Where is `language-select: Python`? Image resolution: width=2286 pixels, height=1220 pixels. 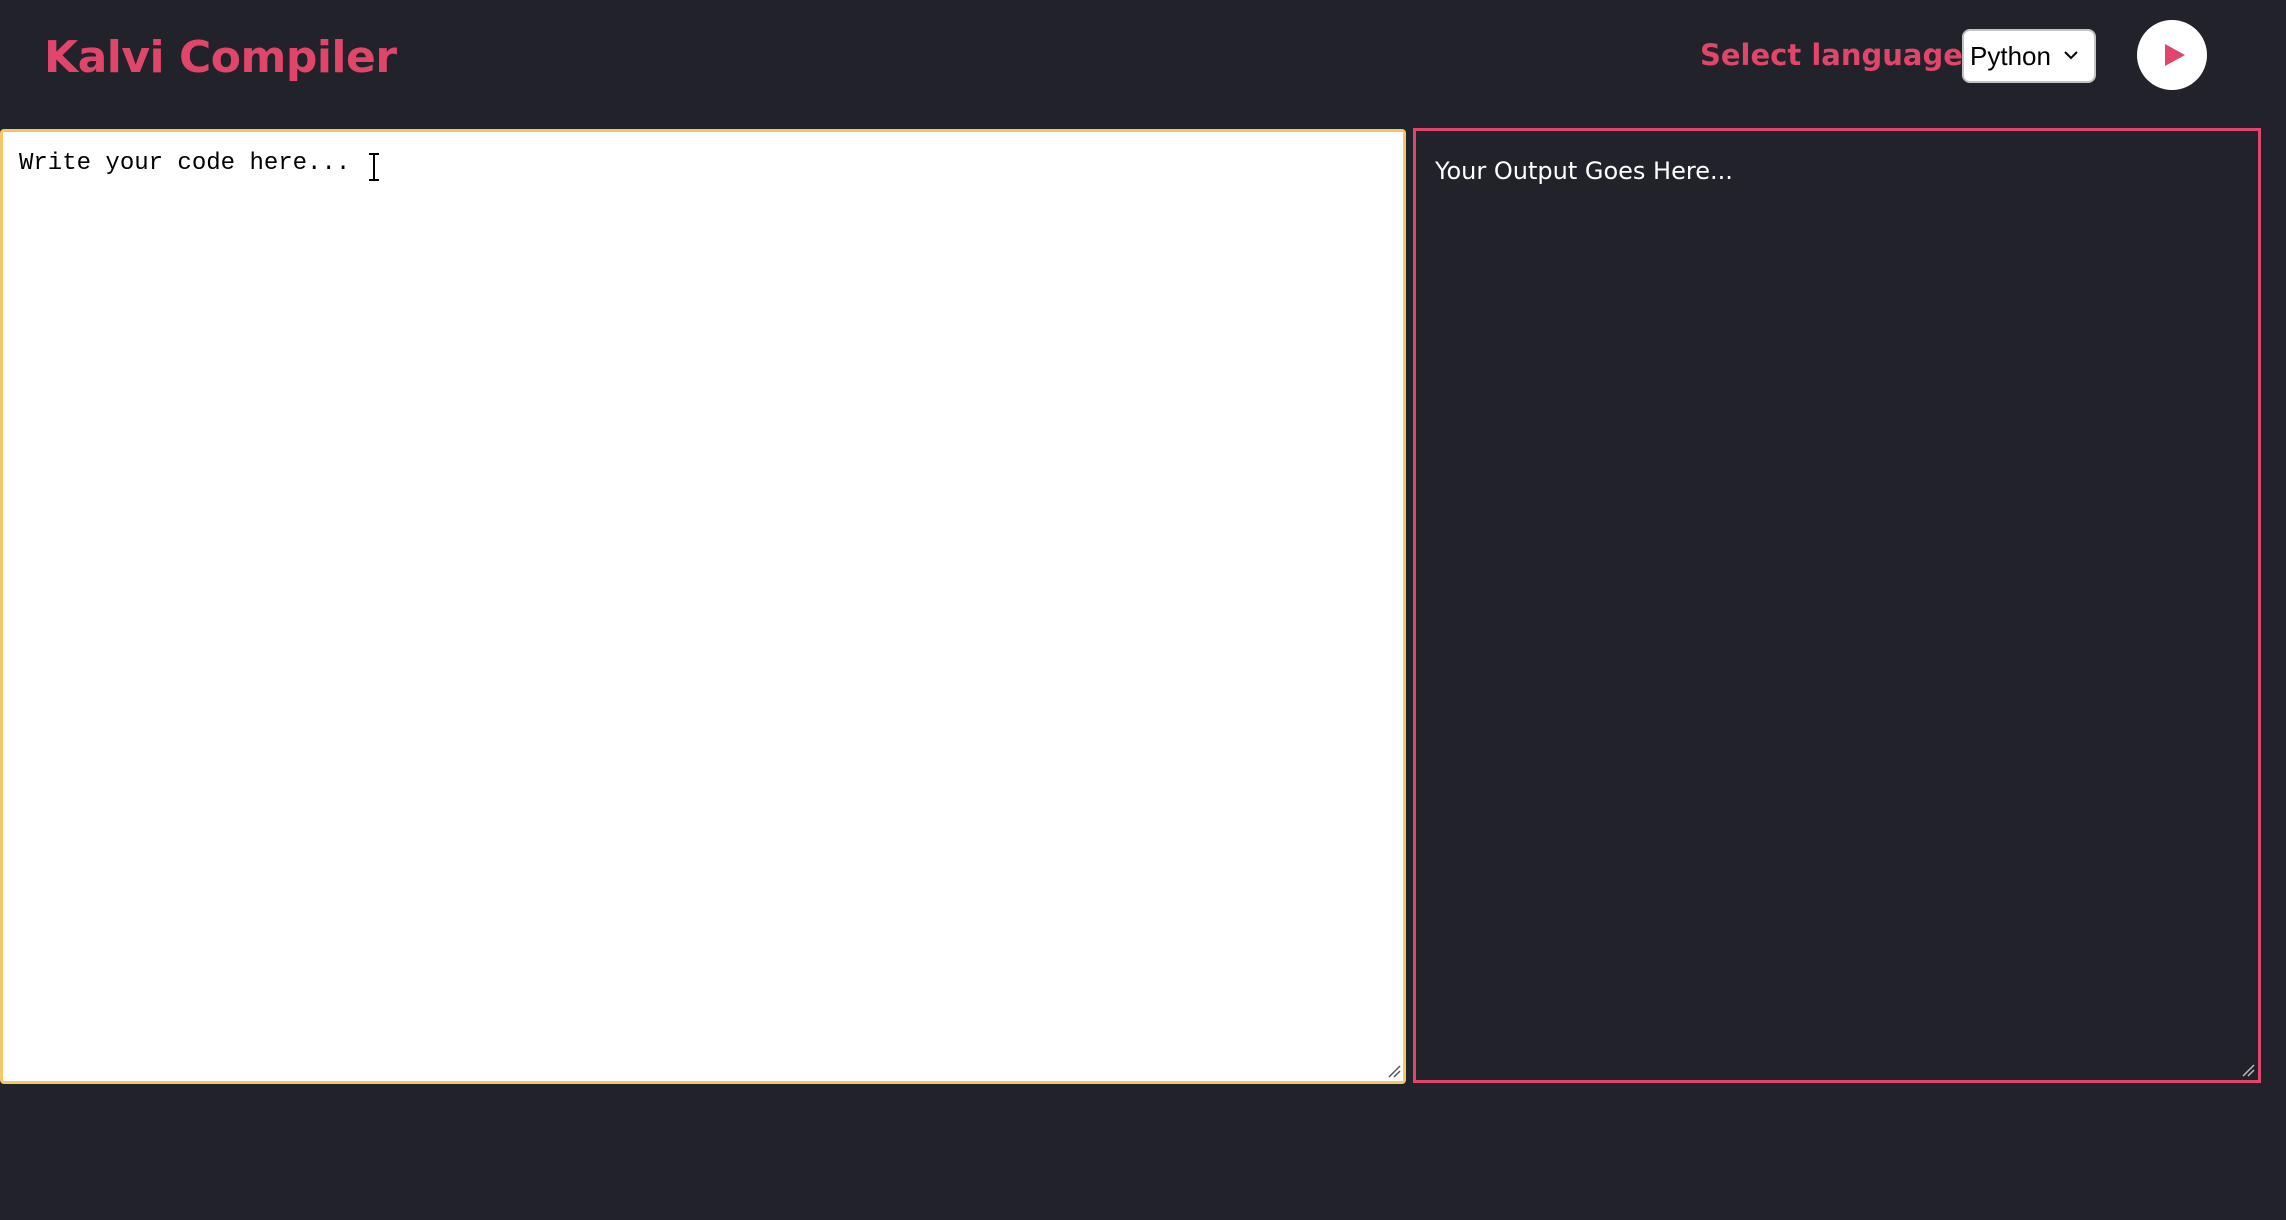 language-select: Python is located at coordinates (2029, 56).